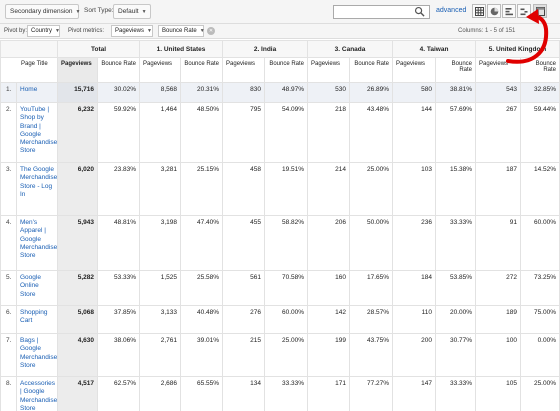 This screenshot has width=560, height=411. Describe the element at coordinates (37, 355) in the screenshot. I see `page-title-link: Bags | Google Merchandise Store` at that location.